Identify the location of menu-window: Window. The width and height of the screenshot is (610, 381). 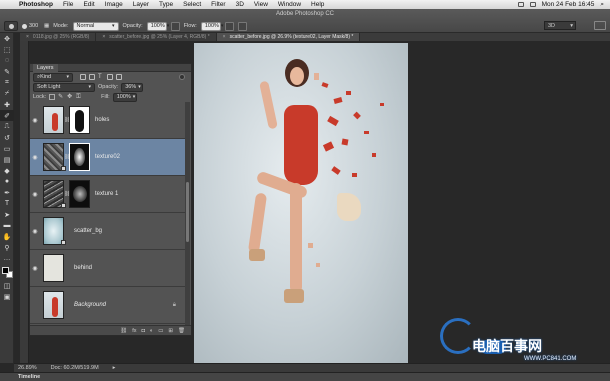
(289, 4).